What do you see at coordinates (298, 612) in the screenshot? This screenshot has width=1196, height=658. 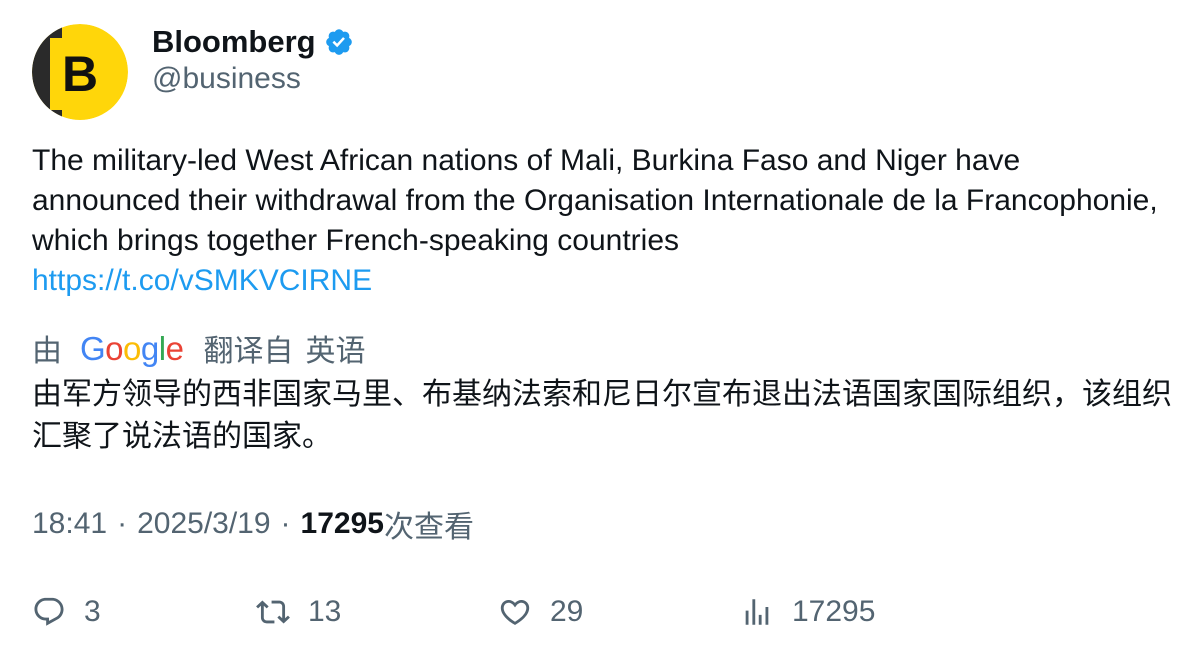 I see `retweet-button: 13` at bounding box center [298, 612].